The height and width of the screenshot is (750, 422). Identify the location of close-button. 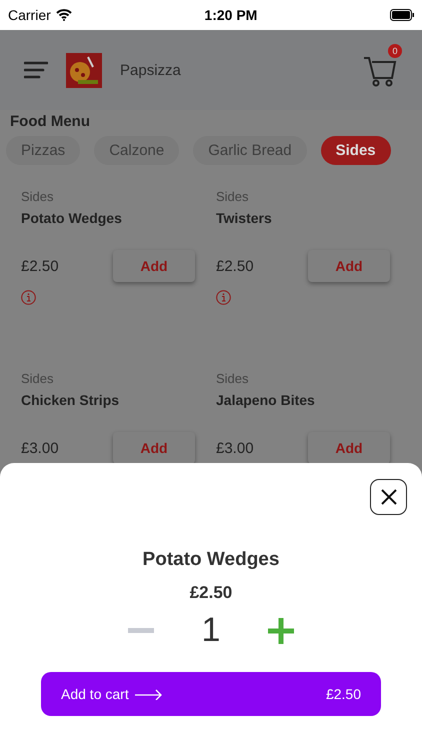
(388, 497).